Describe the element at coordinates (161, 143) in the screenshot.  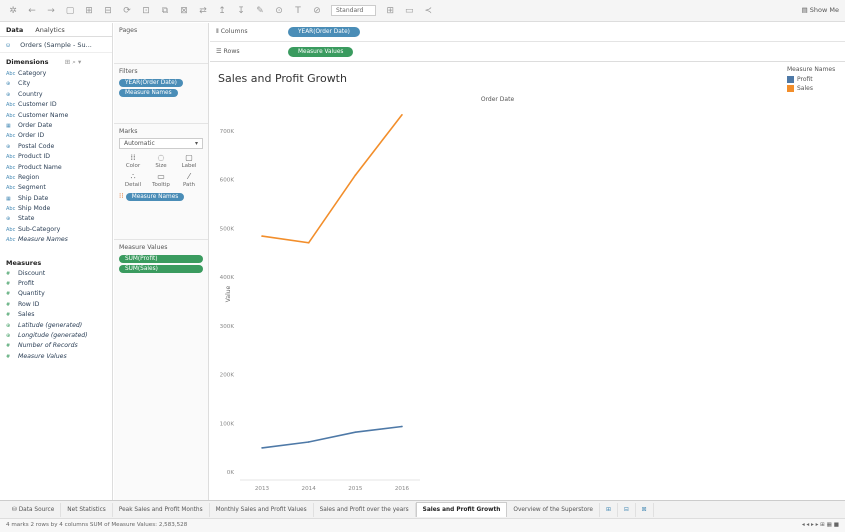
I see `marks-type-select: Automatic ▾` at that location.